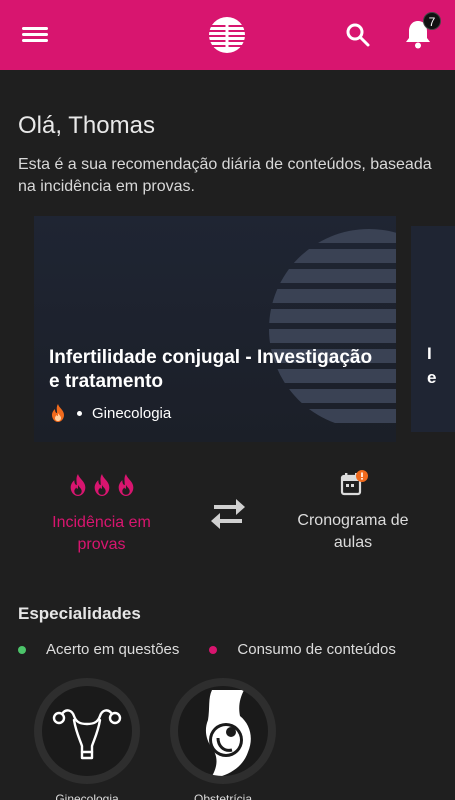 The width and height of the screenshot is (455, 800). I want to click on search-icon, so click(358, 35).